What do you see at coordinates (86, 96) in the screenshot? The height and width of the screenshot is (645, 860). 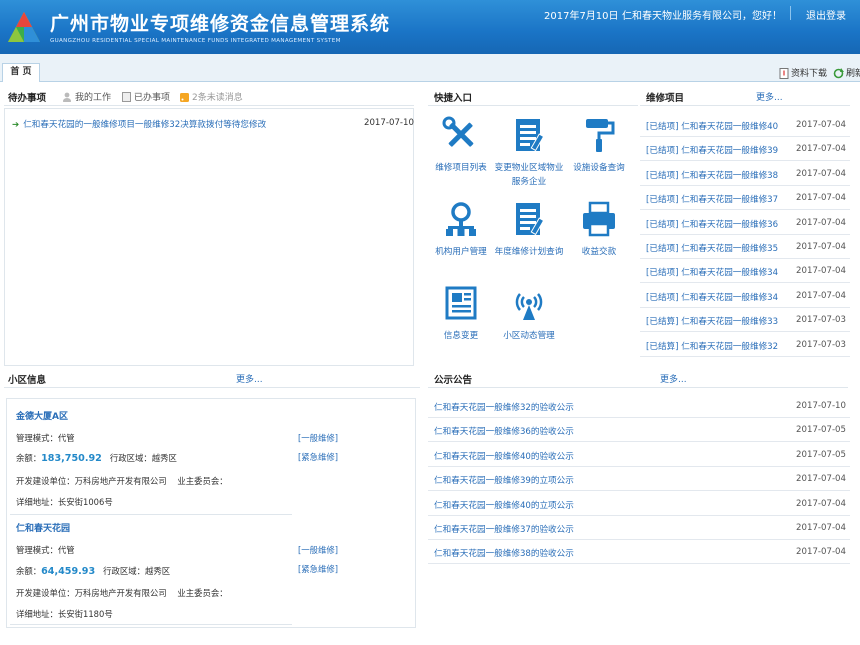 I see `my-work-link: 我的工作` at bounding box center [86, 96].